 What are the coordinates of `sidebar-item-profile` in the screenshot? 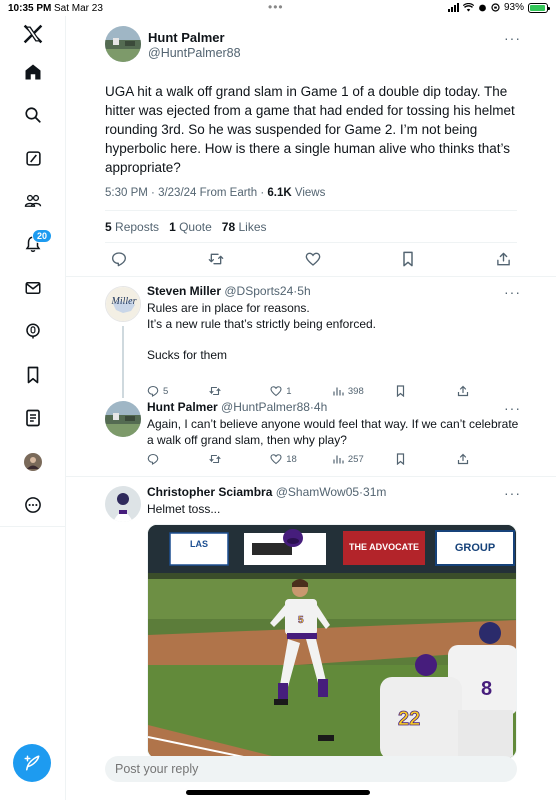 It's located at (33, 462).